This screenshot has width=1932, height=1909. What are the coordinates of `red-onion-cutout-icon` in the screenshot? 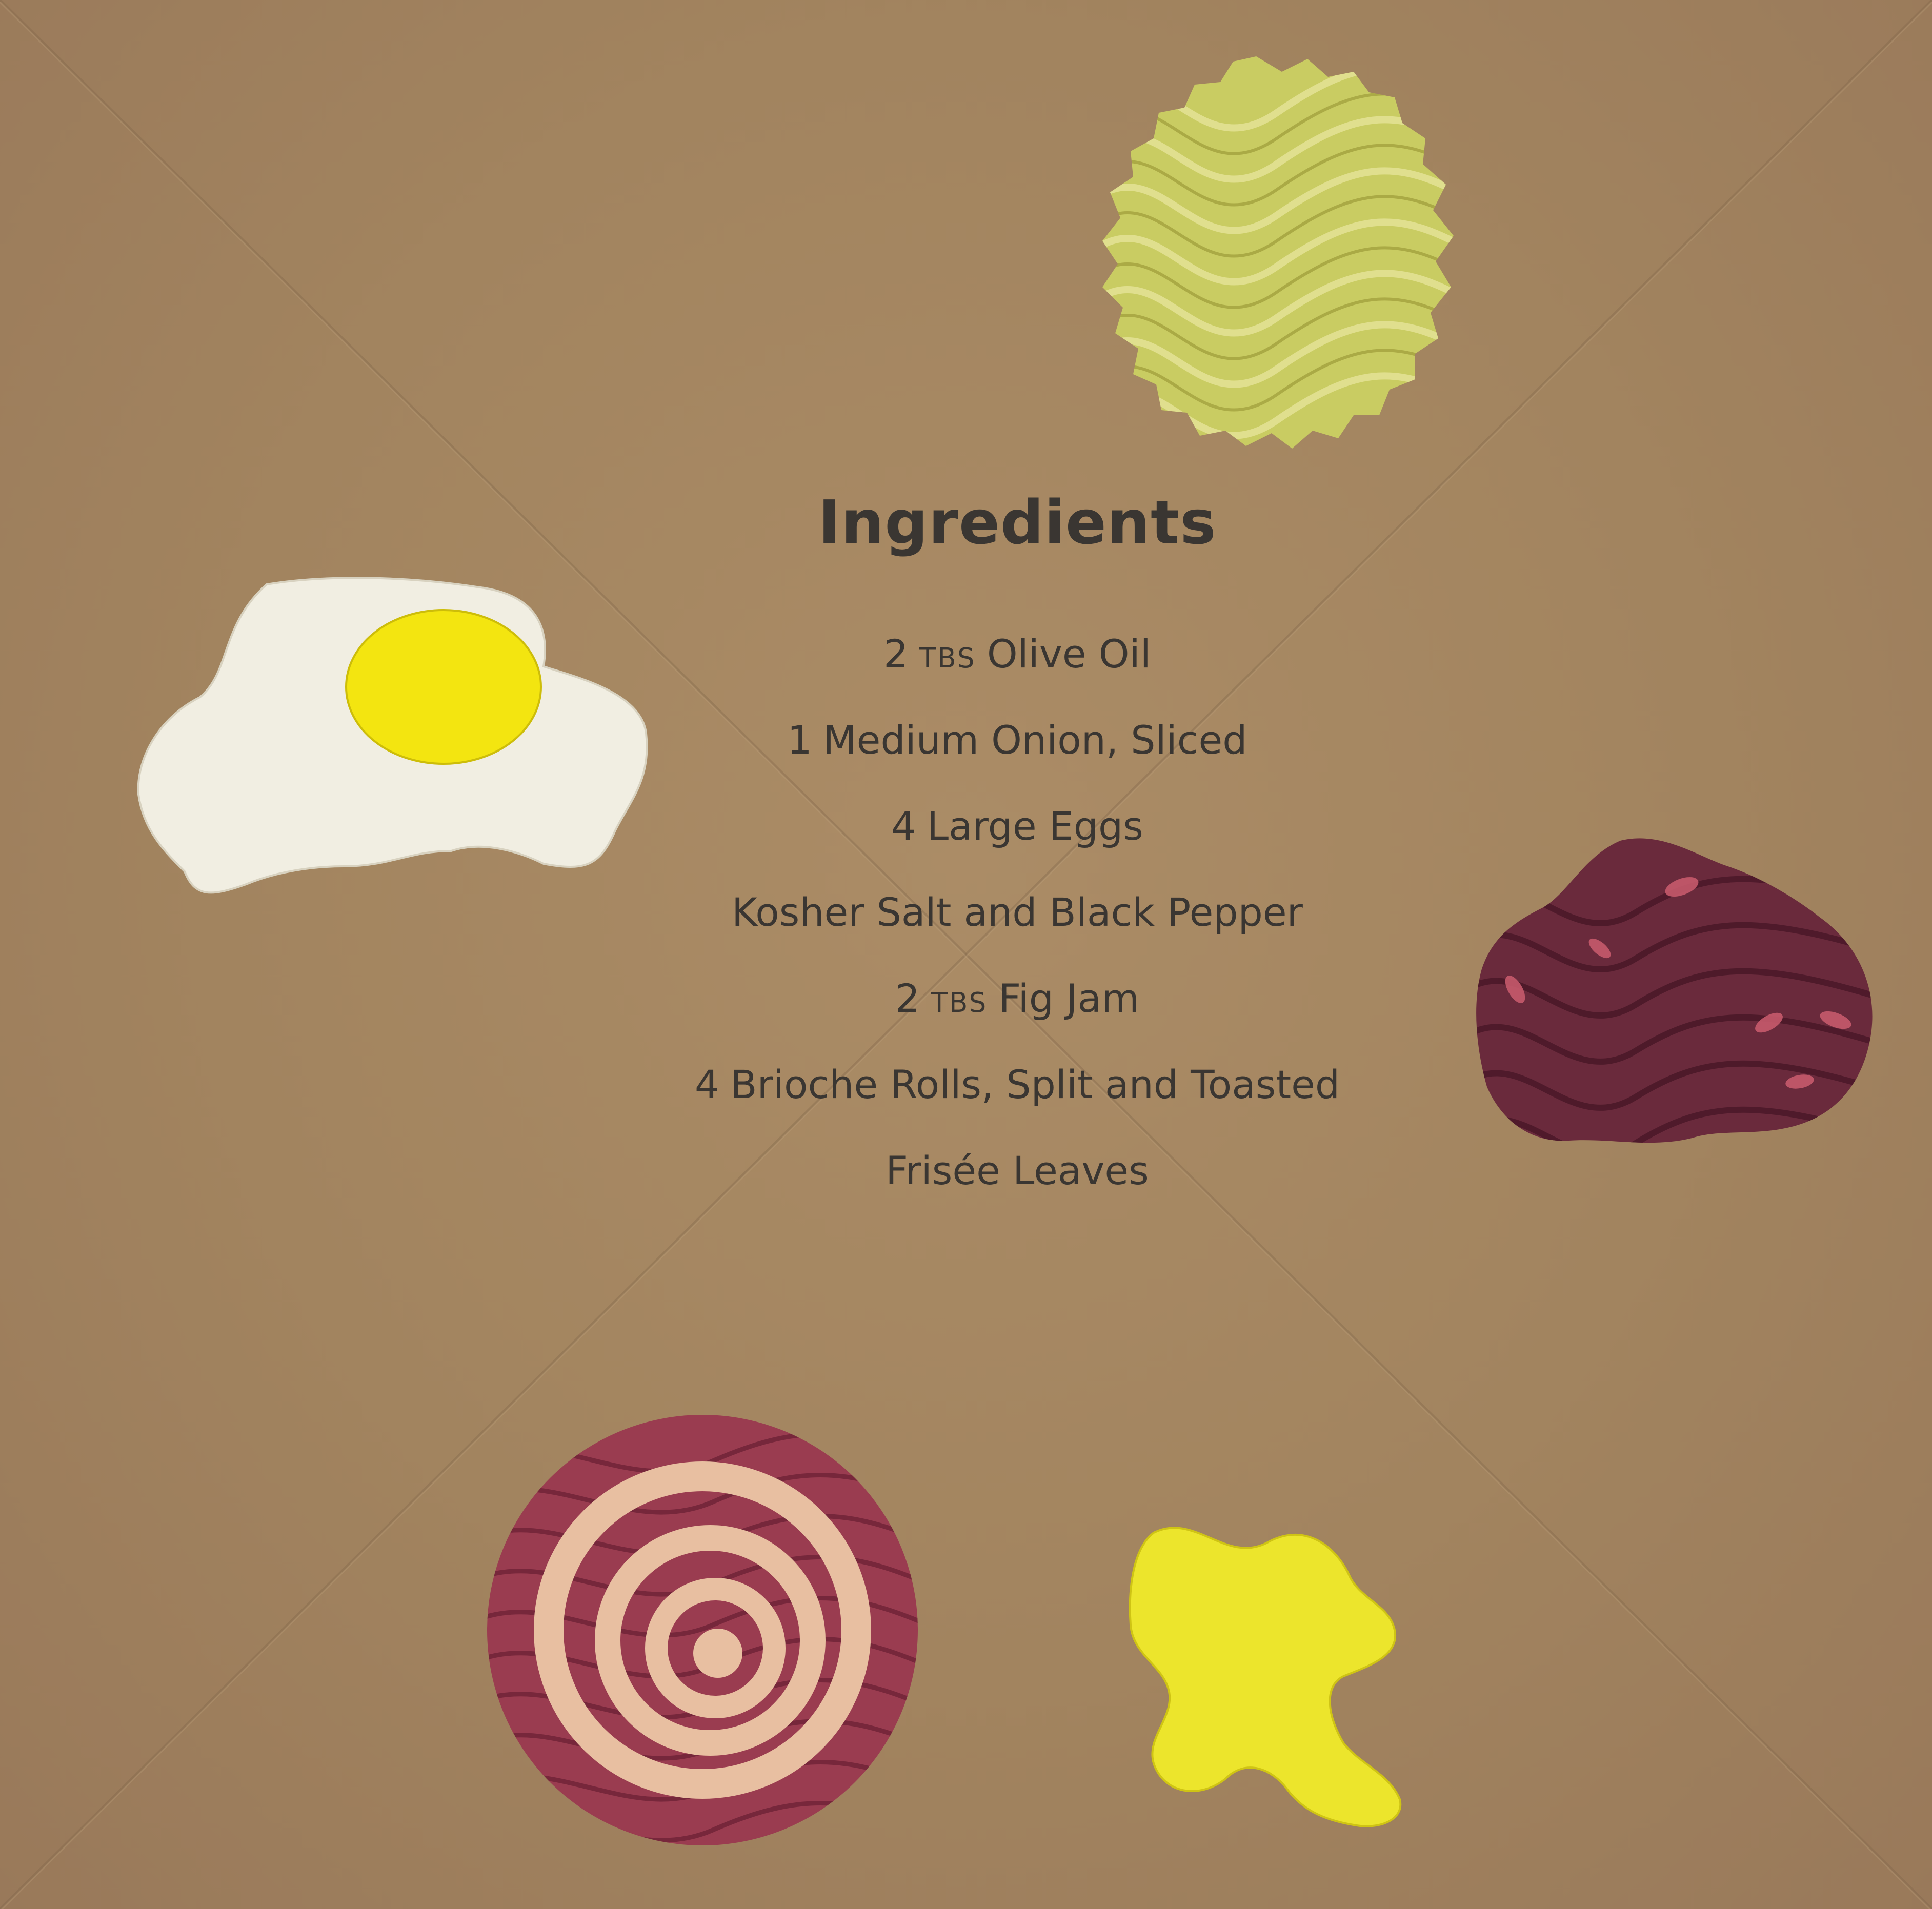 It's located at (702, 1630).